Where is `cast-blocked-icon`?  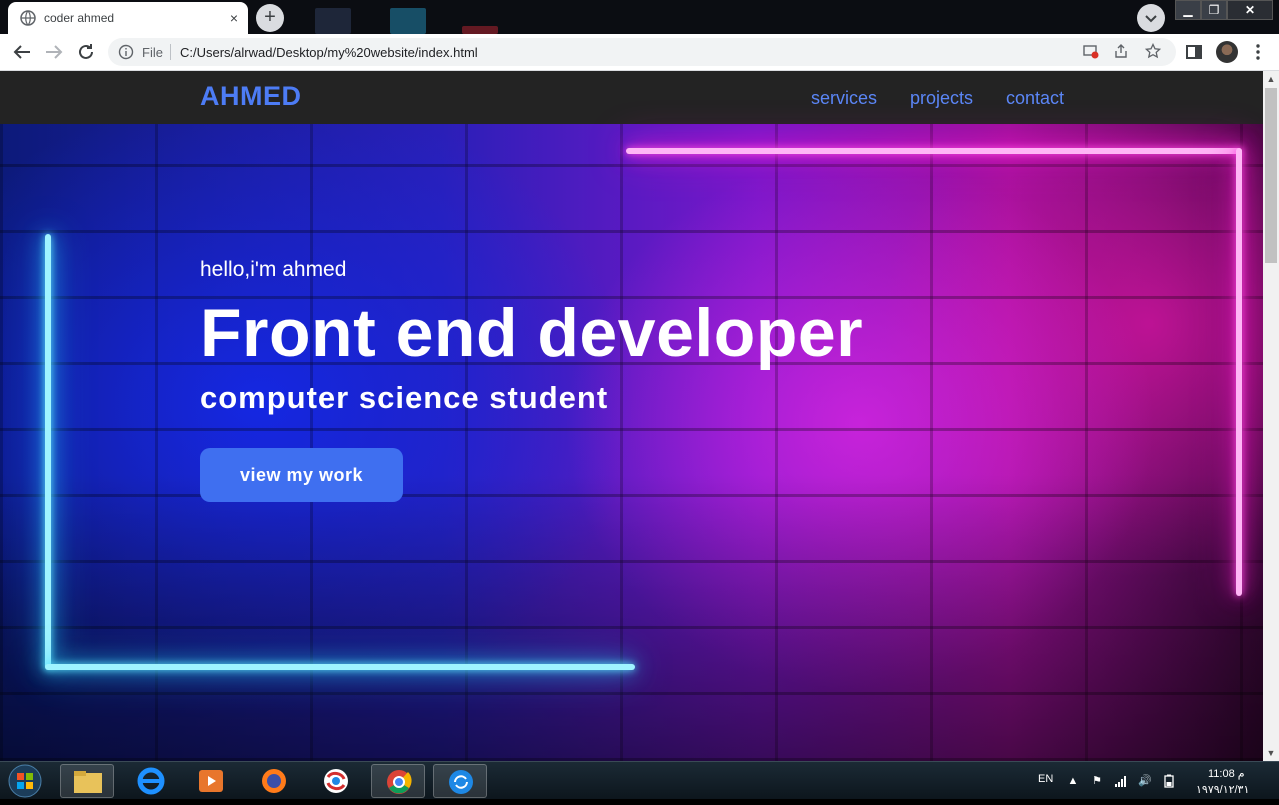
cast-blocked-icon is located at coordinates (1091, 52).